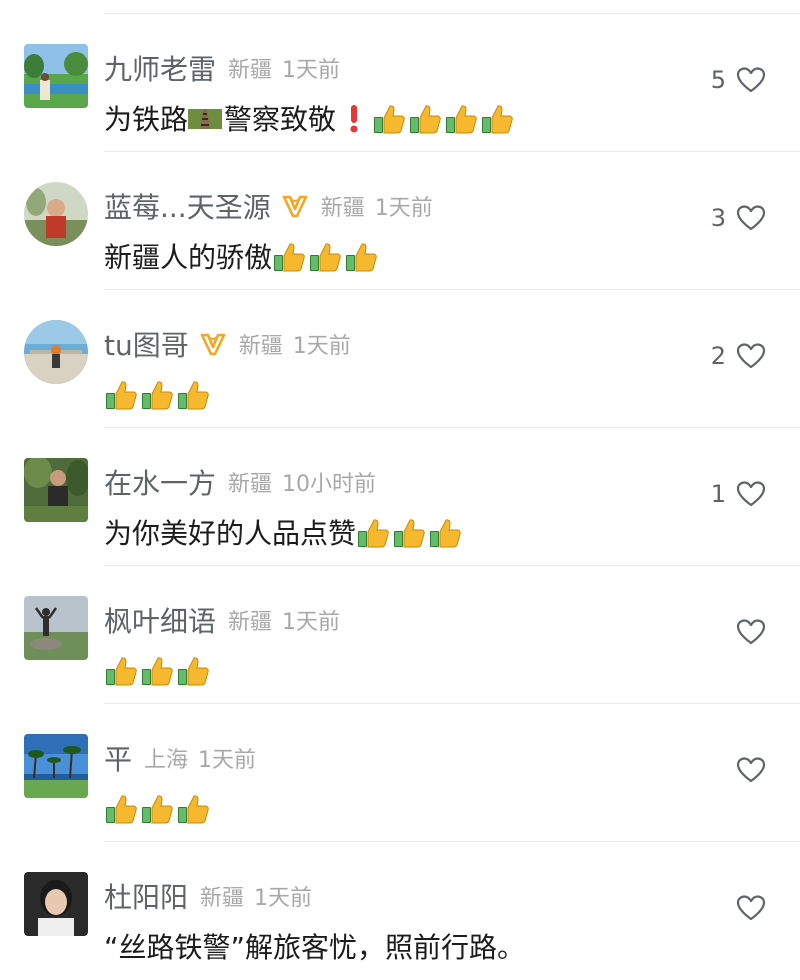 Image resolution: width=800 pixels, height=980 pixels. What do you see at coordinates (160, 482) in the screenshot?
I see `username: 在水一方` at bounding box center [160, 482].